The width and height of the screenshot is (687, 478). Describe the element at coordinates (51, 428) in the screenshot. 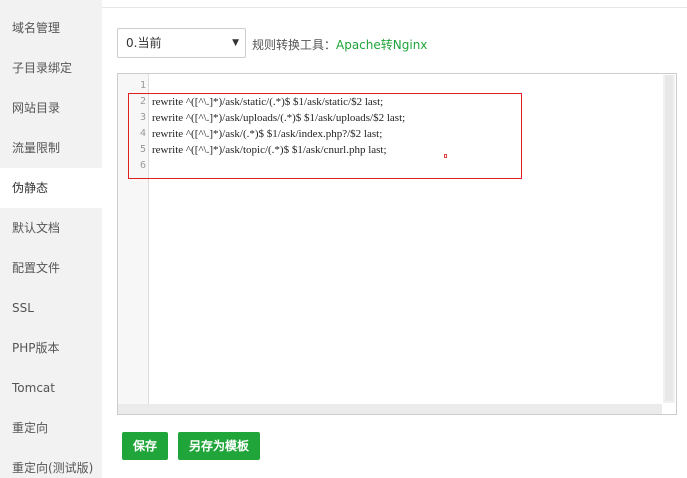

I see `sidebar-item-redirect: 重定向` at that location.